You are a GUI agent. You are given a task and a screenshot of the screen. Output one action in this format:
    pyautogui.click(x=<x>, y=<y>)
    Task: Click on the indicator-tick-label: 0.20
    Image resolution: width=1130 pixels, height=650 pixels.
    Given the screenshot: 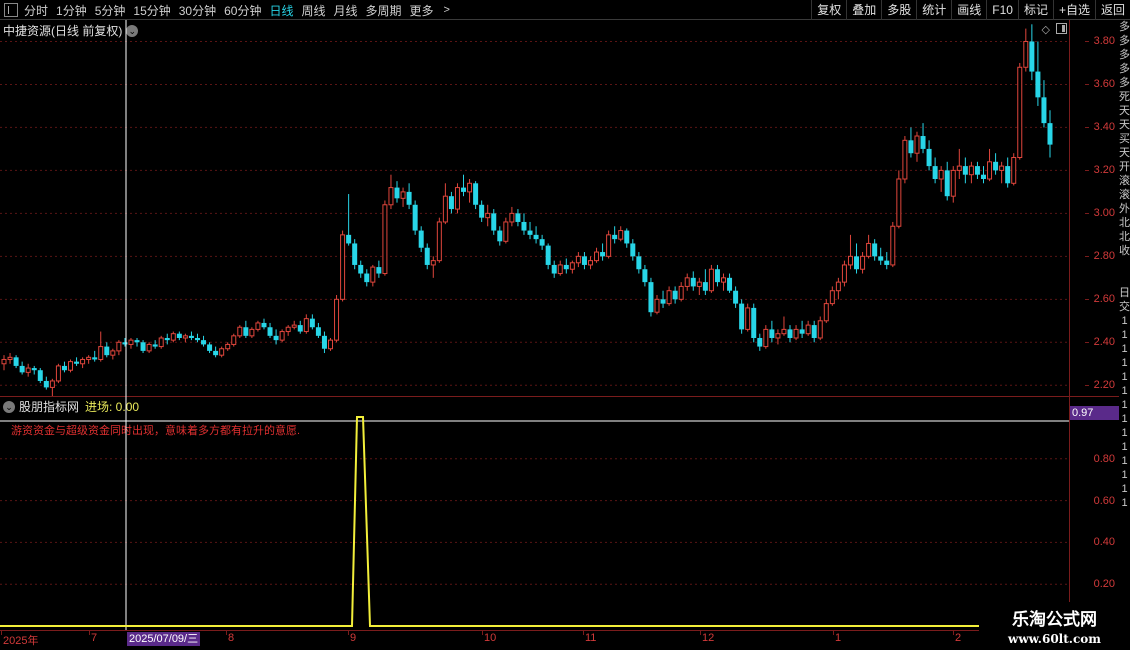 What is the action you would take?
    pyautogui.click(x=1104, y=584)
    